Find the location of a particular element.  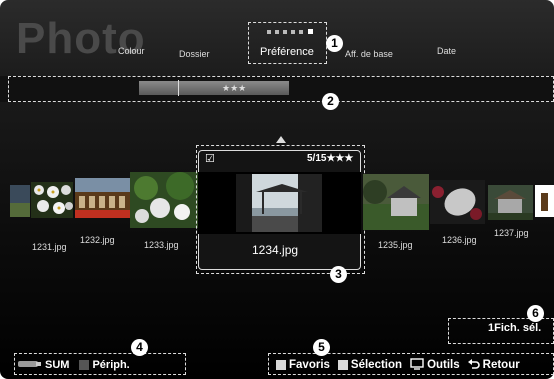

callout-4: 4 is located at coordinates (139, 347).